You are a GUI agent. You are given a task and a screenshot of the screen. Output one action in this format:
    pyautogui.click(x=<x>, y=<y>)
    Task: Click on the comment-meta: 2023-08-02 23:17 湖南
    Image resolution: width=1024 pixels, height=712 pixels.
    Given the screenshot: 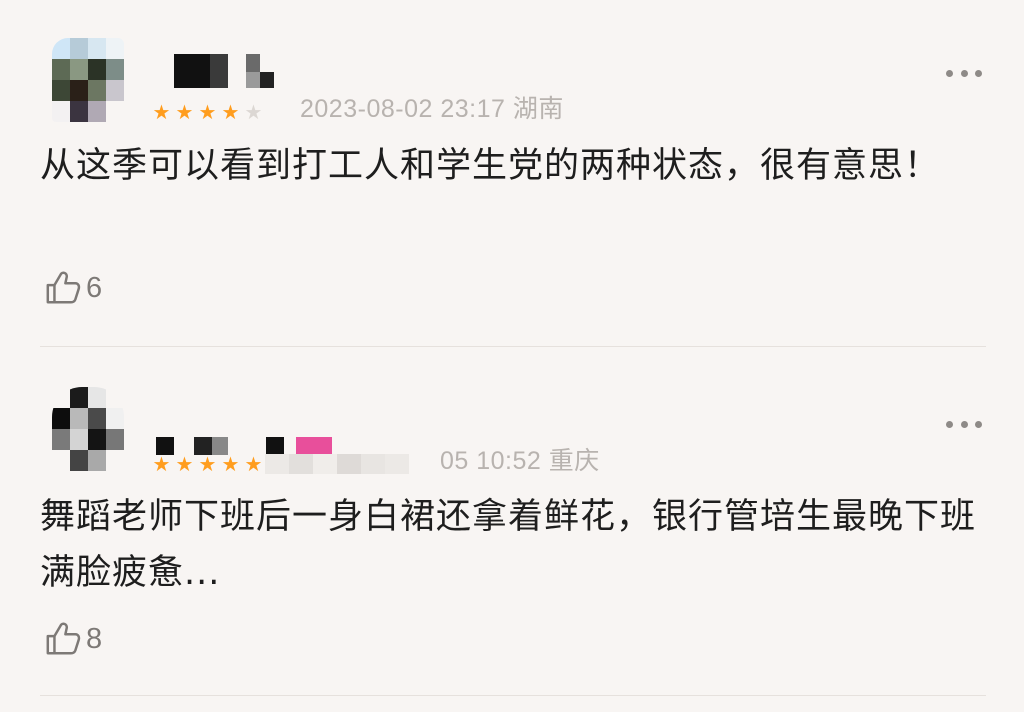 What is the action you would take?
    pyautogui.click(x=432, y=109)
    